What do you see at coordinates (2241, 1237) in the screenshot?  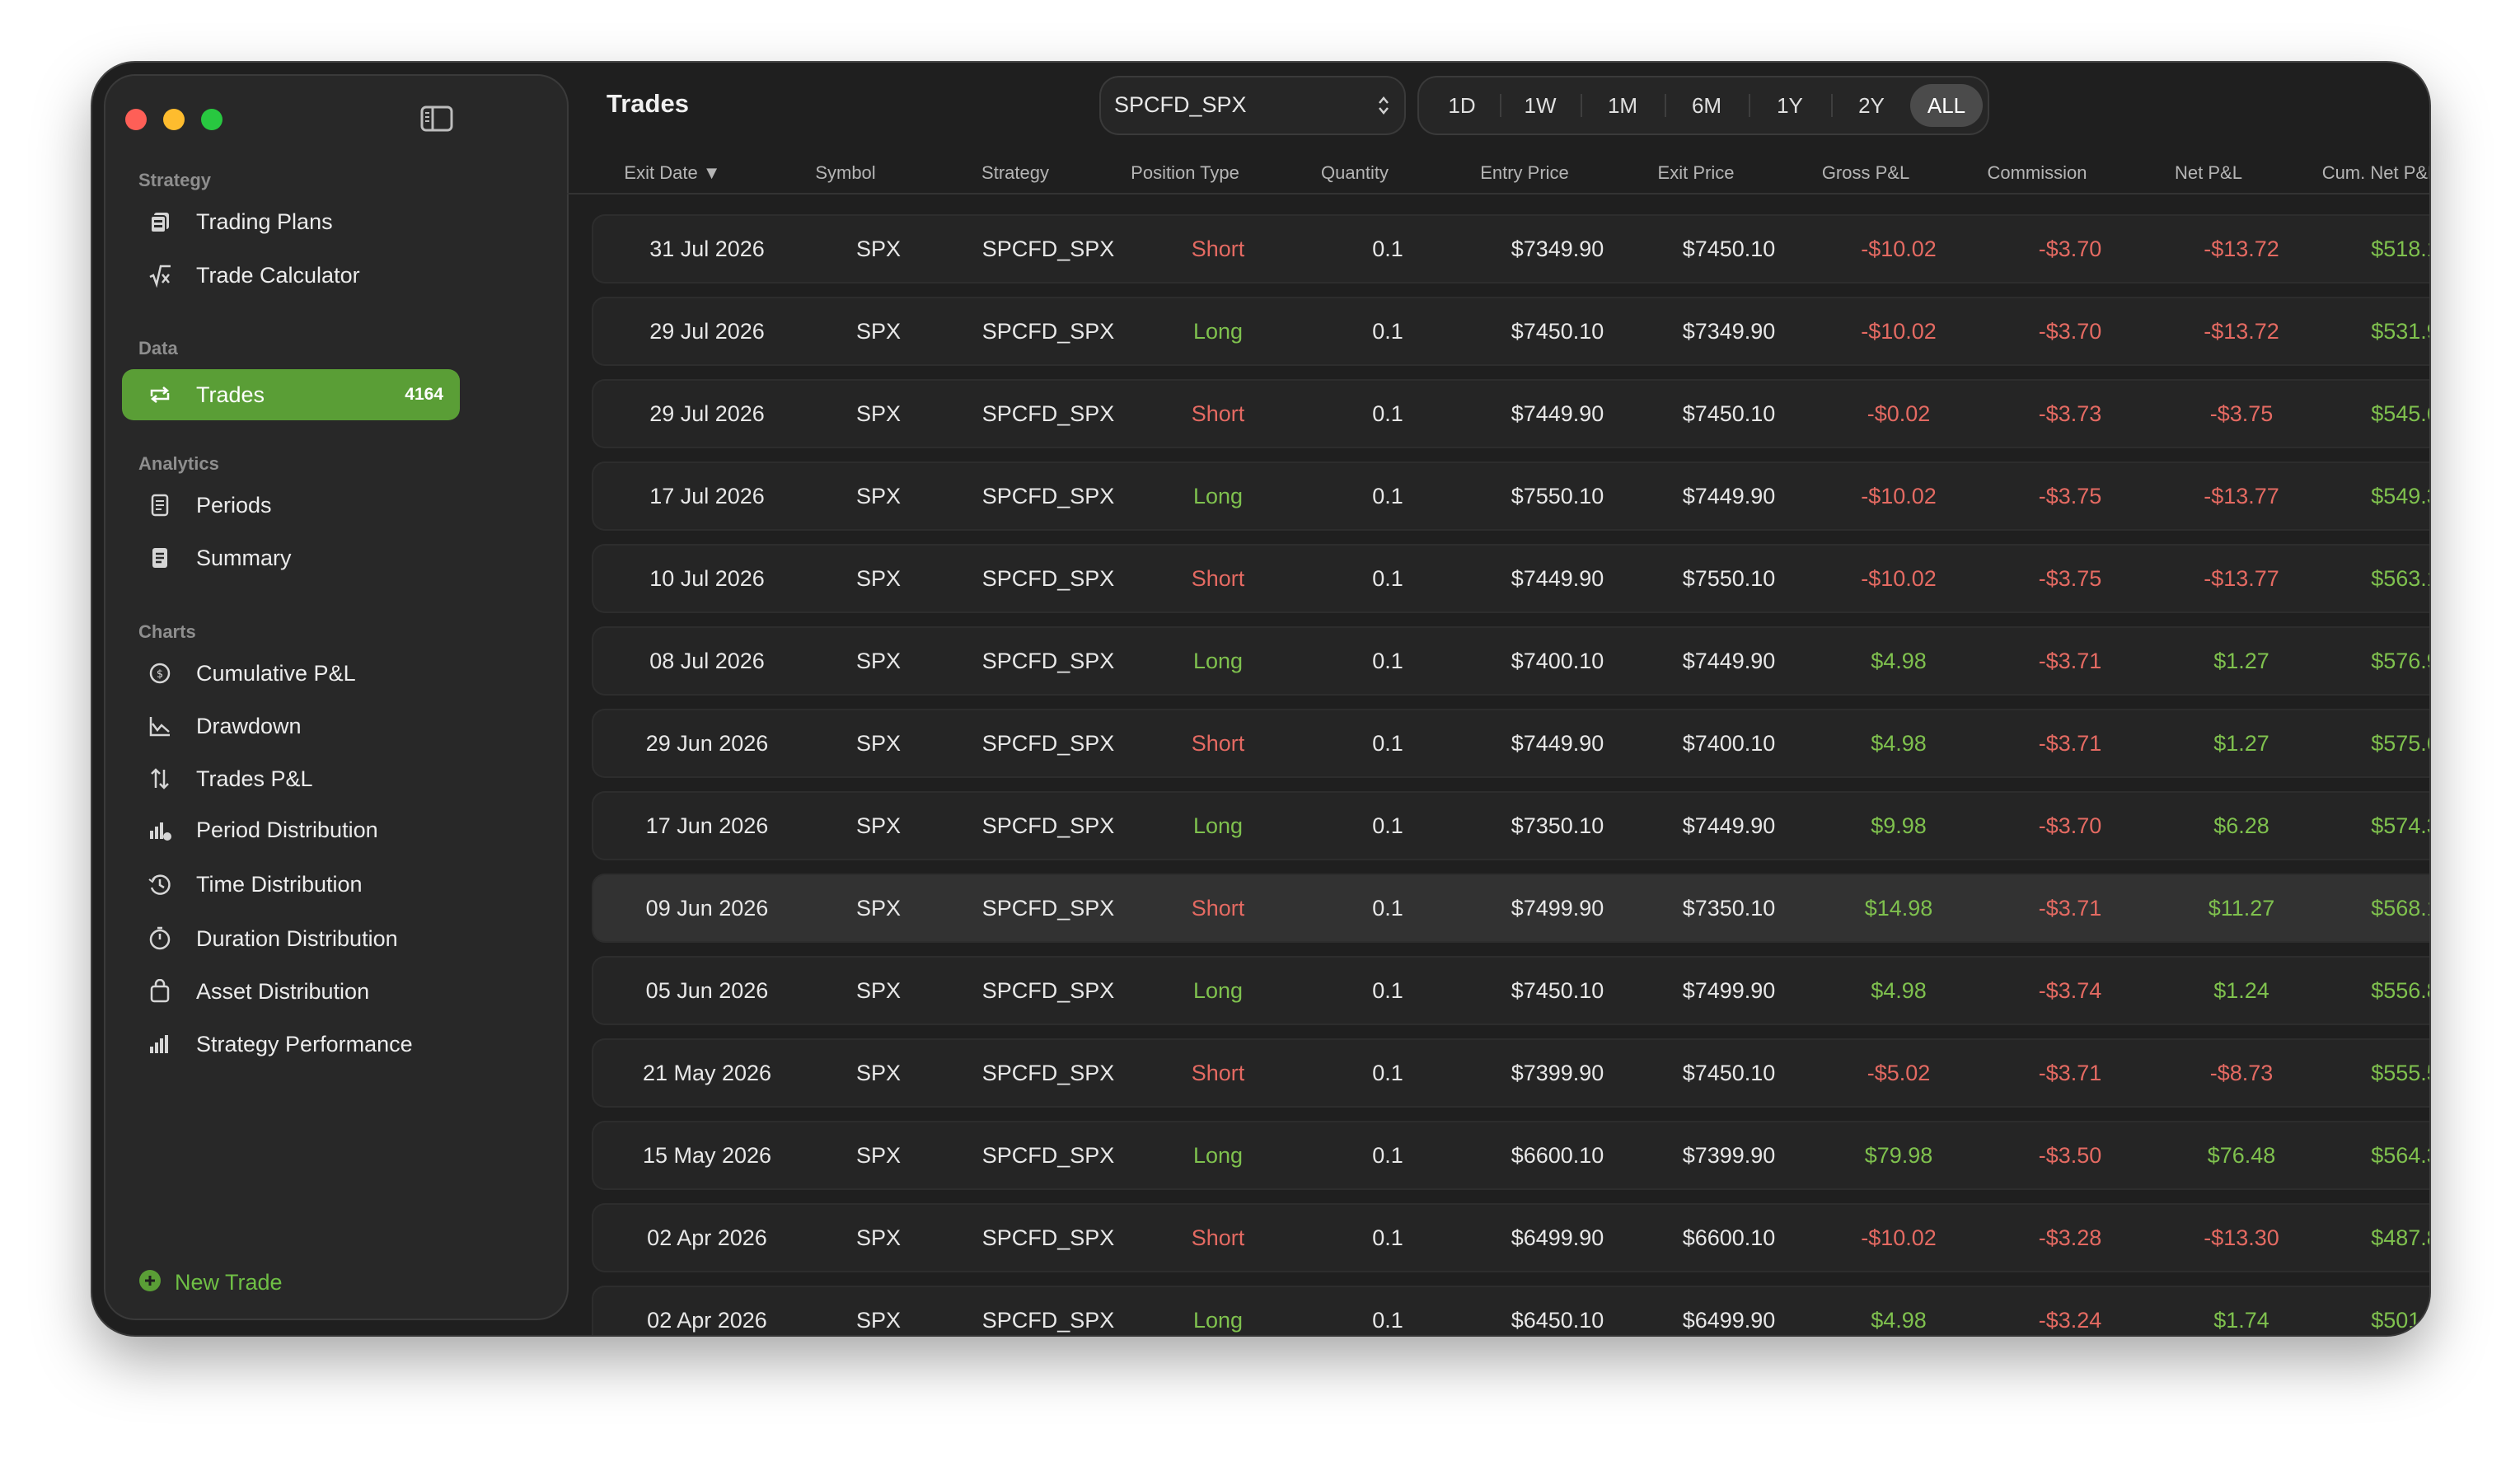 I see `cell-net-pnl: -$13.30` at bounding box center [2241, 1237].